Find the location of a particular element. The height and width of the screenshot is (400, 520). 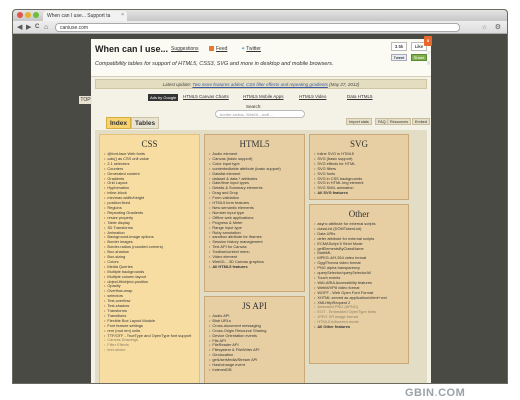

minimize-window-button is located at coordinates (28, 15).